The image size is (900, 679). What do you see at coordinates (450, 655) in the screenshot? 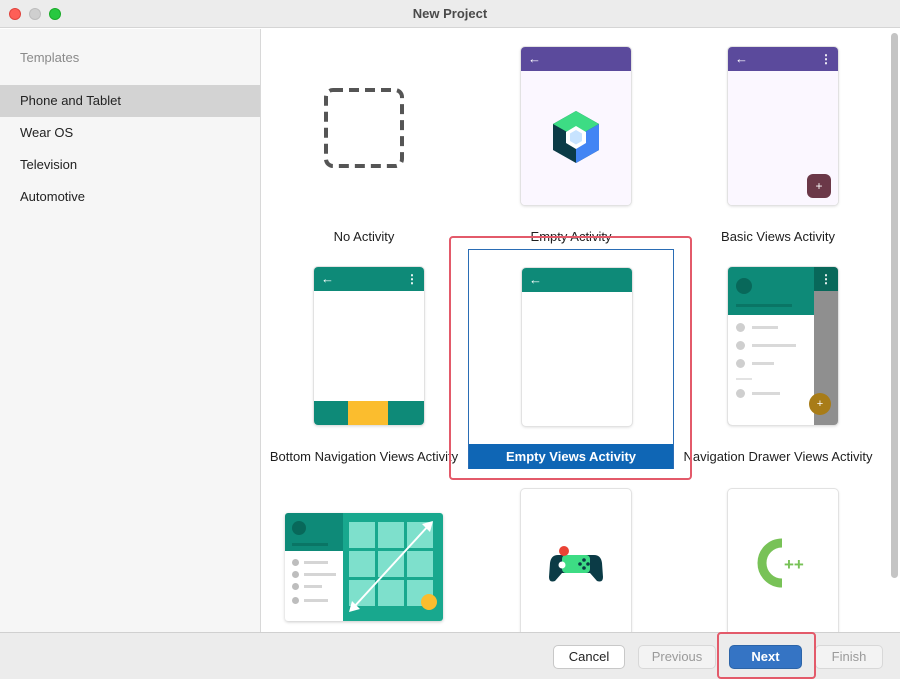
I see `dialog-footer: Cancel Previous Next Finish` at bounding box center [450, 655].